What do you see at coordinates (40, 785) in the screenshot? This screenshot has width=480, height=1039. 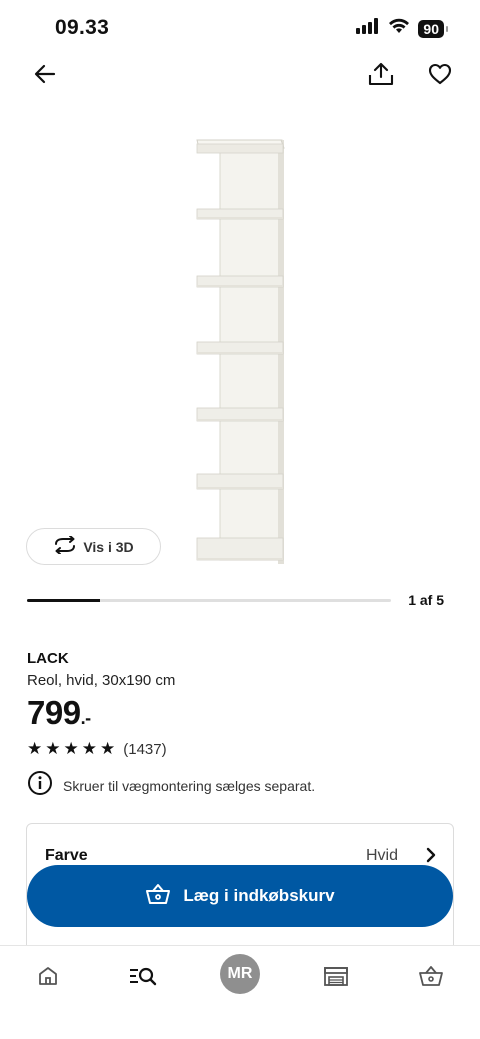 I see `info-icon` at bounding box center [40, 785].